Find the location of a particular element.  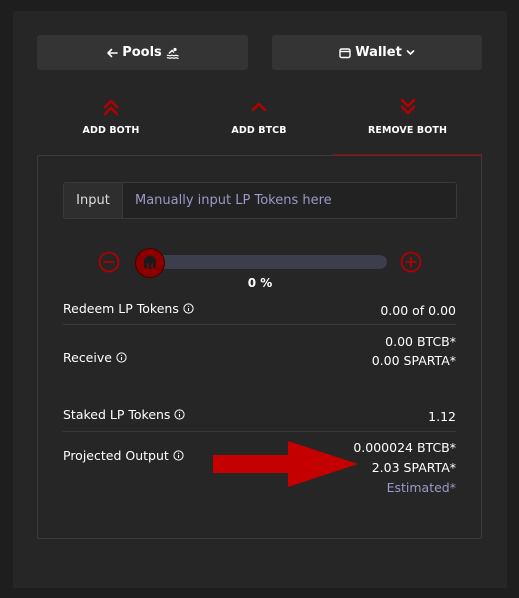

lp-input-group: Input is located at coordinates (260, 200).